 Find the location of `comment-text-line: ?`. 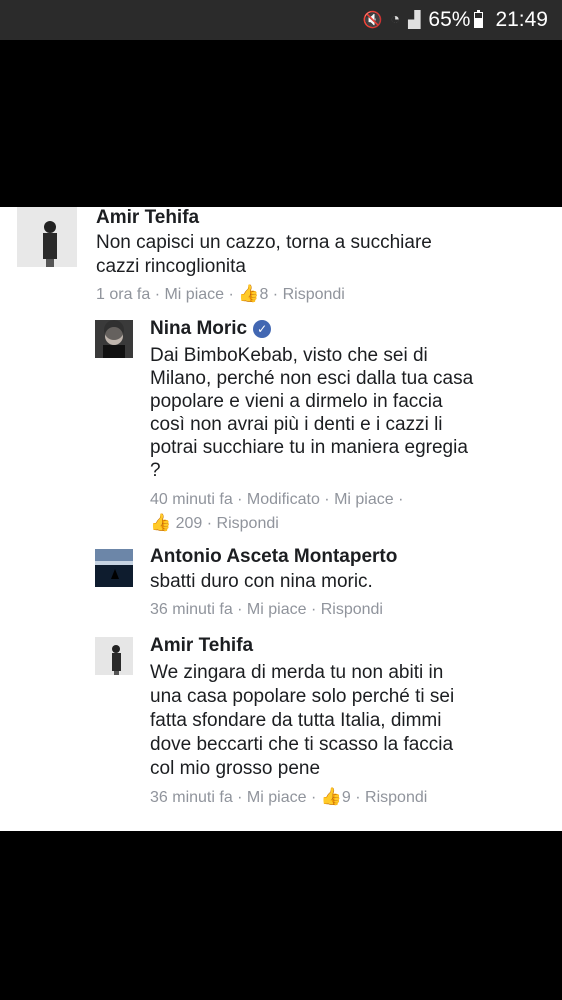

comment-text-line: ? is located at coordinates (155, 470).